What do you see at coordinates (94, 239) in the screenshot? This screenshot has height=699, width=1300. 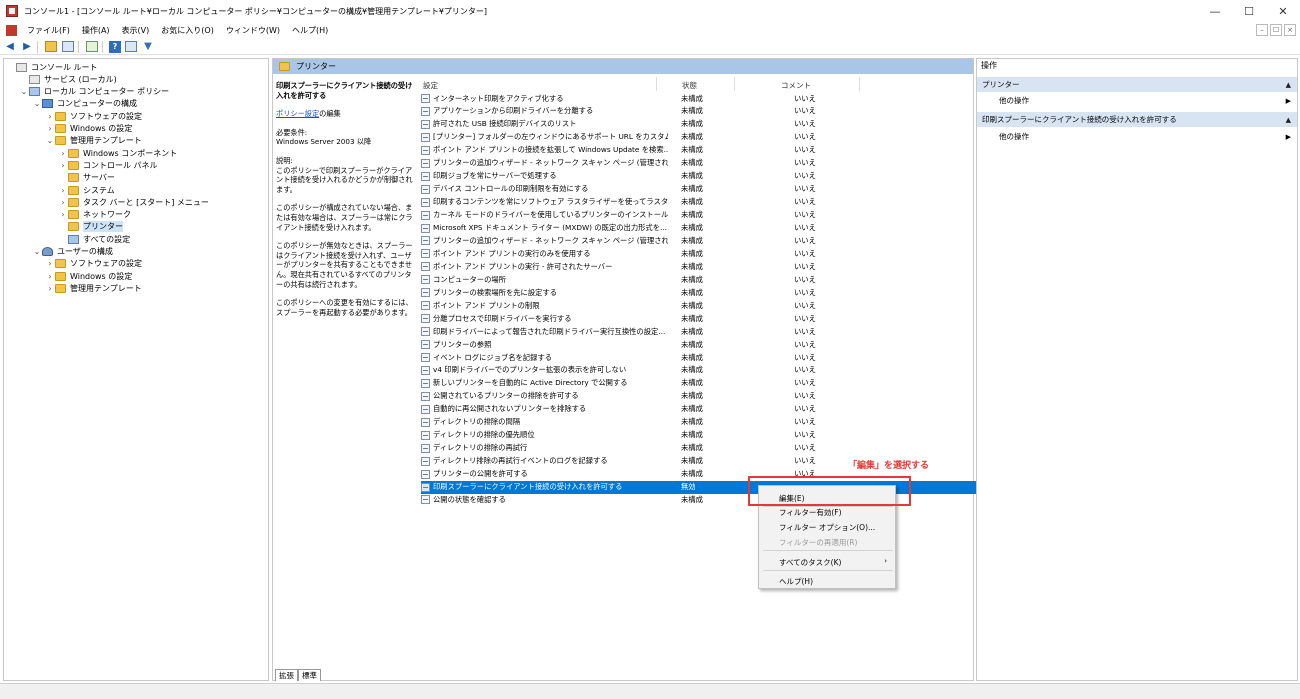 I see `tree-item: すべての設定` at bounding box center [94, 239].